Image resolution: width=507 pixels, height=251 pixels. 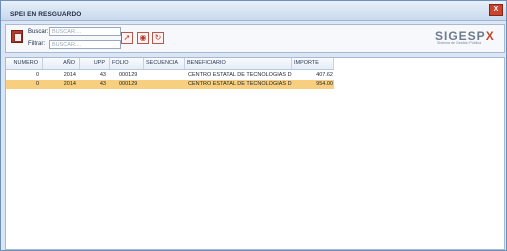 I want to click on search-input, so click(x=85, y=31).